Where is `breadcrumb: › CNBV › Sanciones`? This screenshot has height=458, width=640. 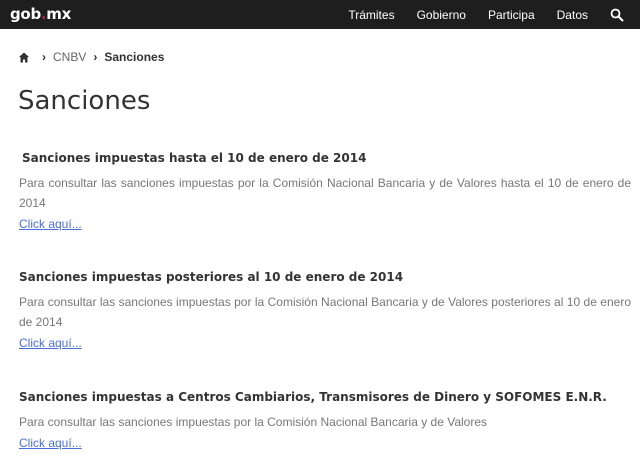
breadcrumb: › CNBV › Sanciones is located at coordinates (91, 57).